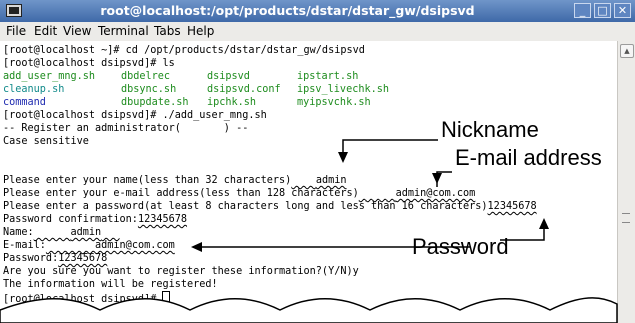 Image resolution: width=635 pixels, height=323 pixels. Describe the element at coordinates (490, 129) in the screenshot. I see `nickname-callout: Nickname` at that location.